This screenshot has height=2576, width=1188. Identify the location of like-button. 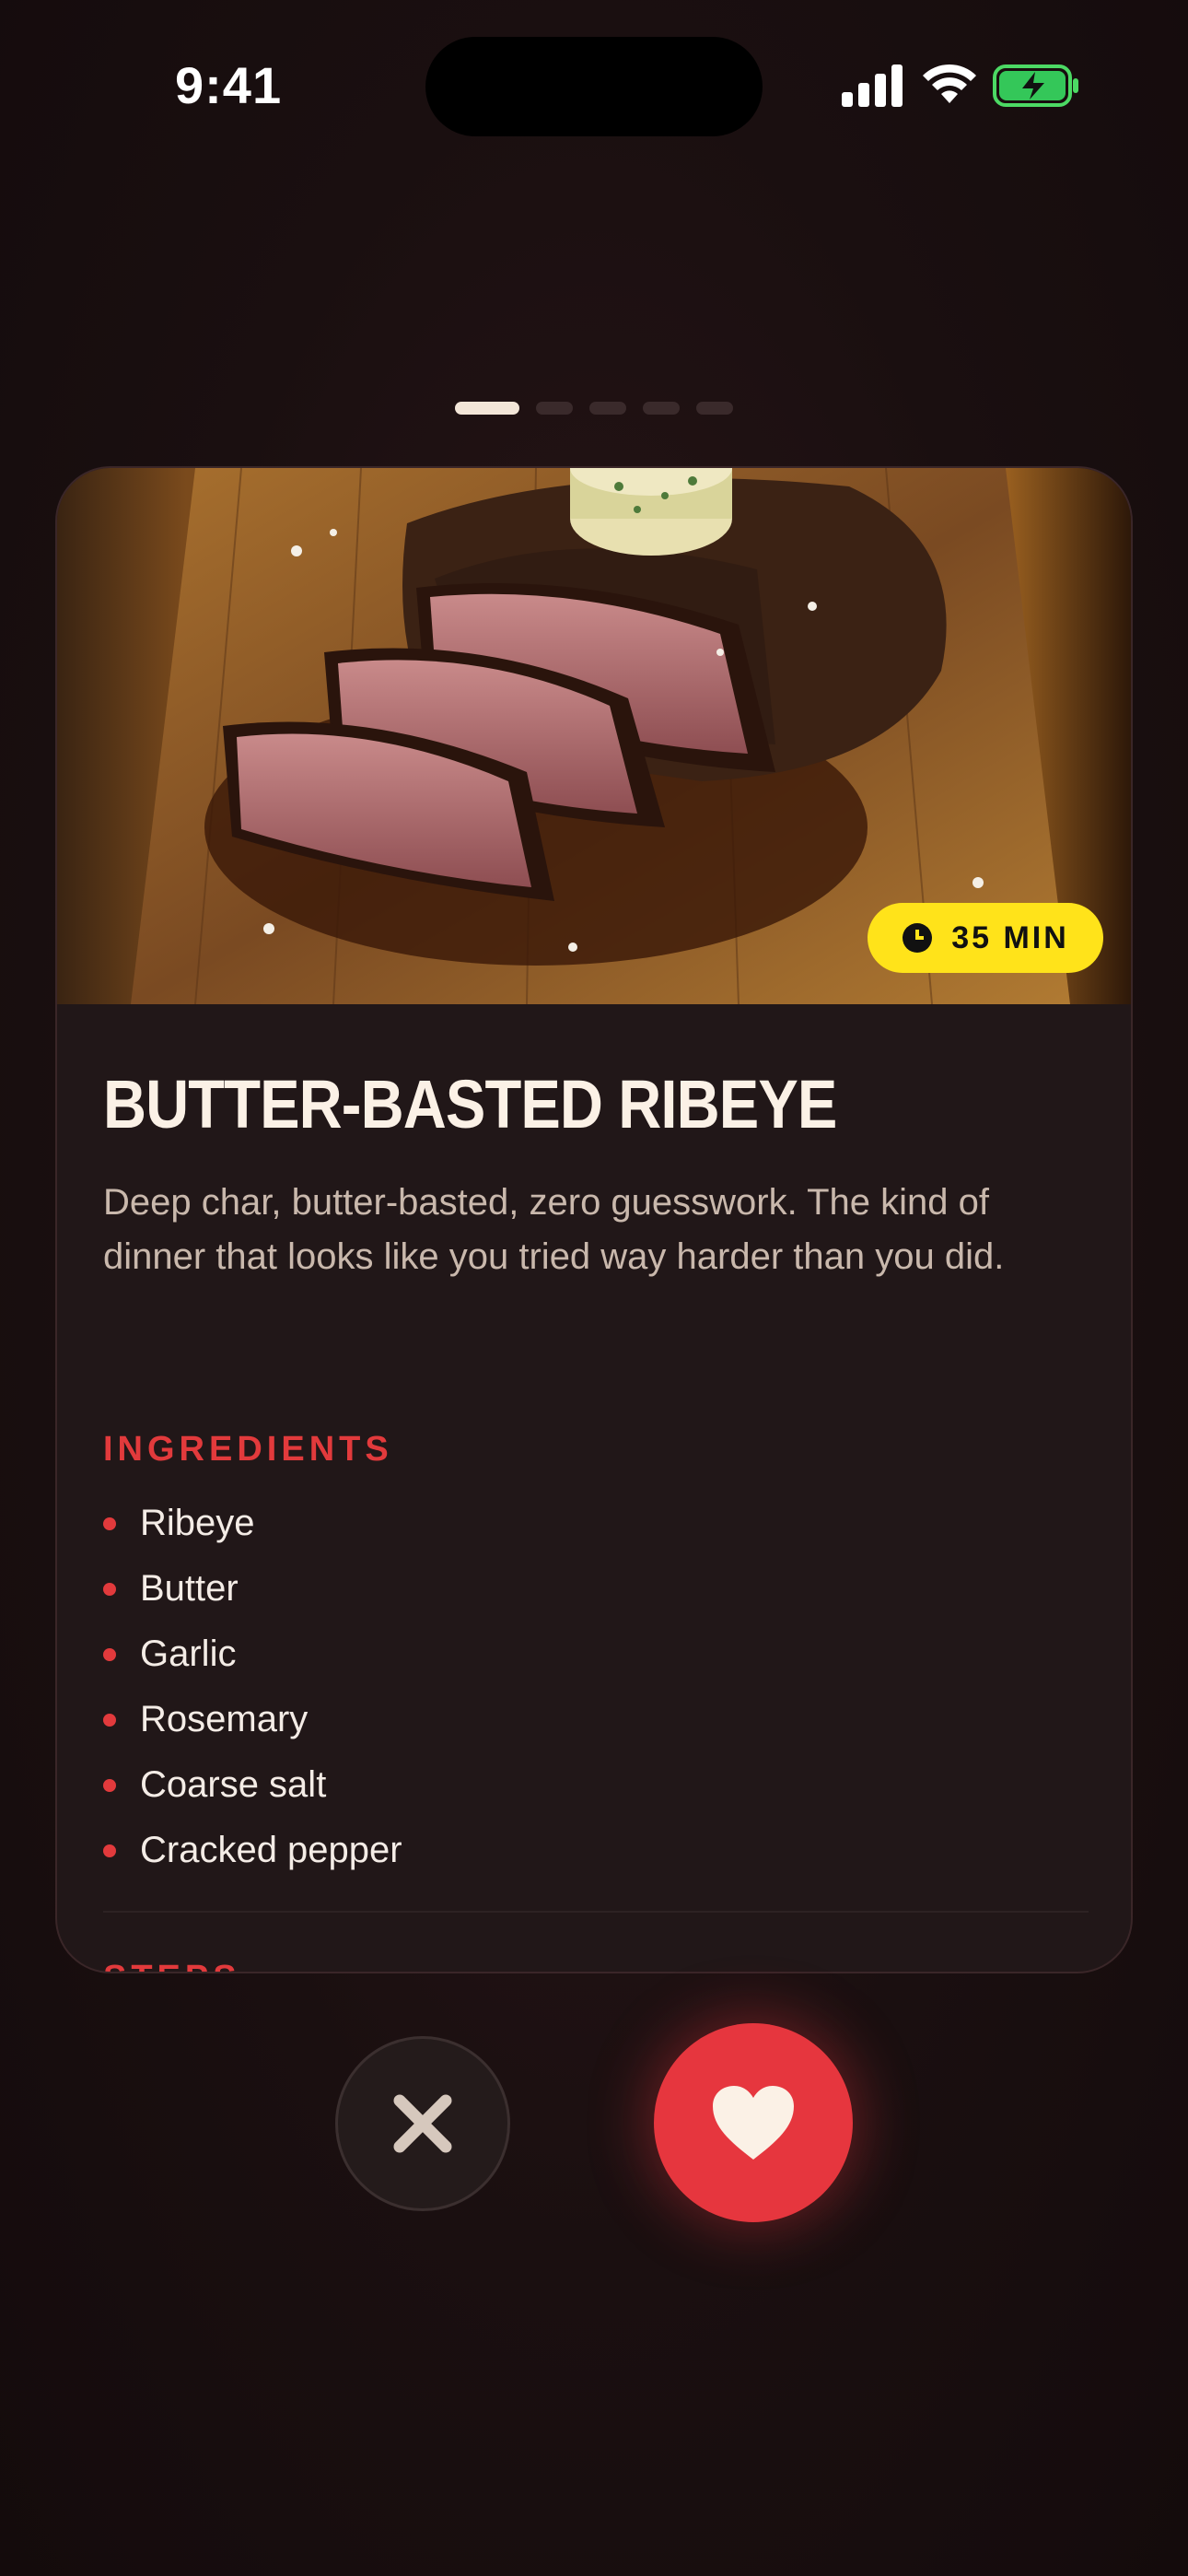
(753, 2122).